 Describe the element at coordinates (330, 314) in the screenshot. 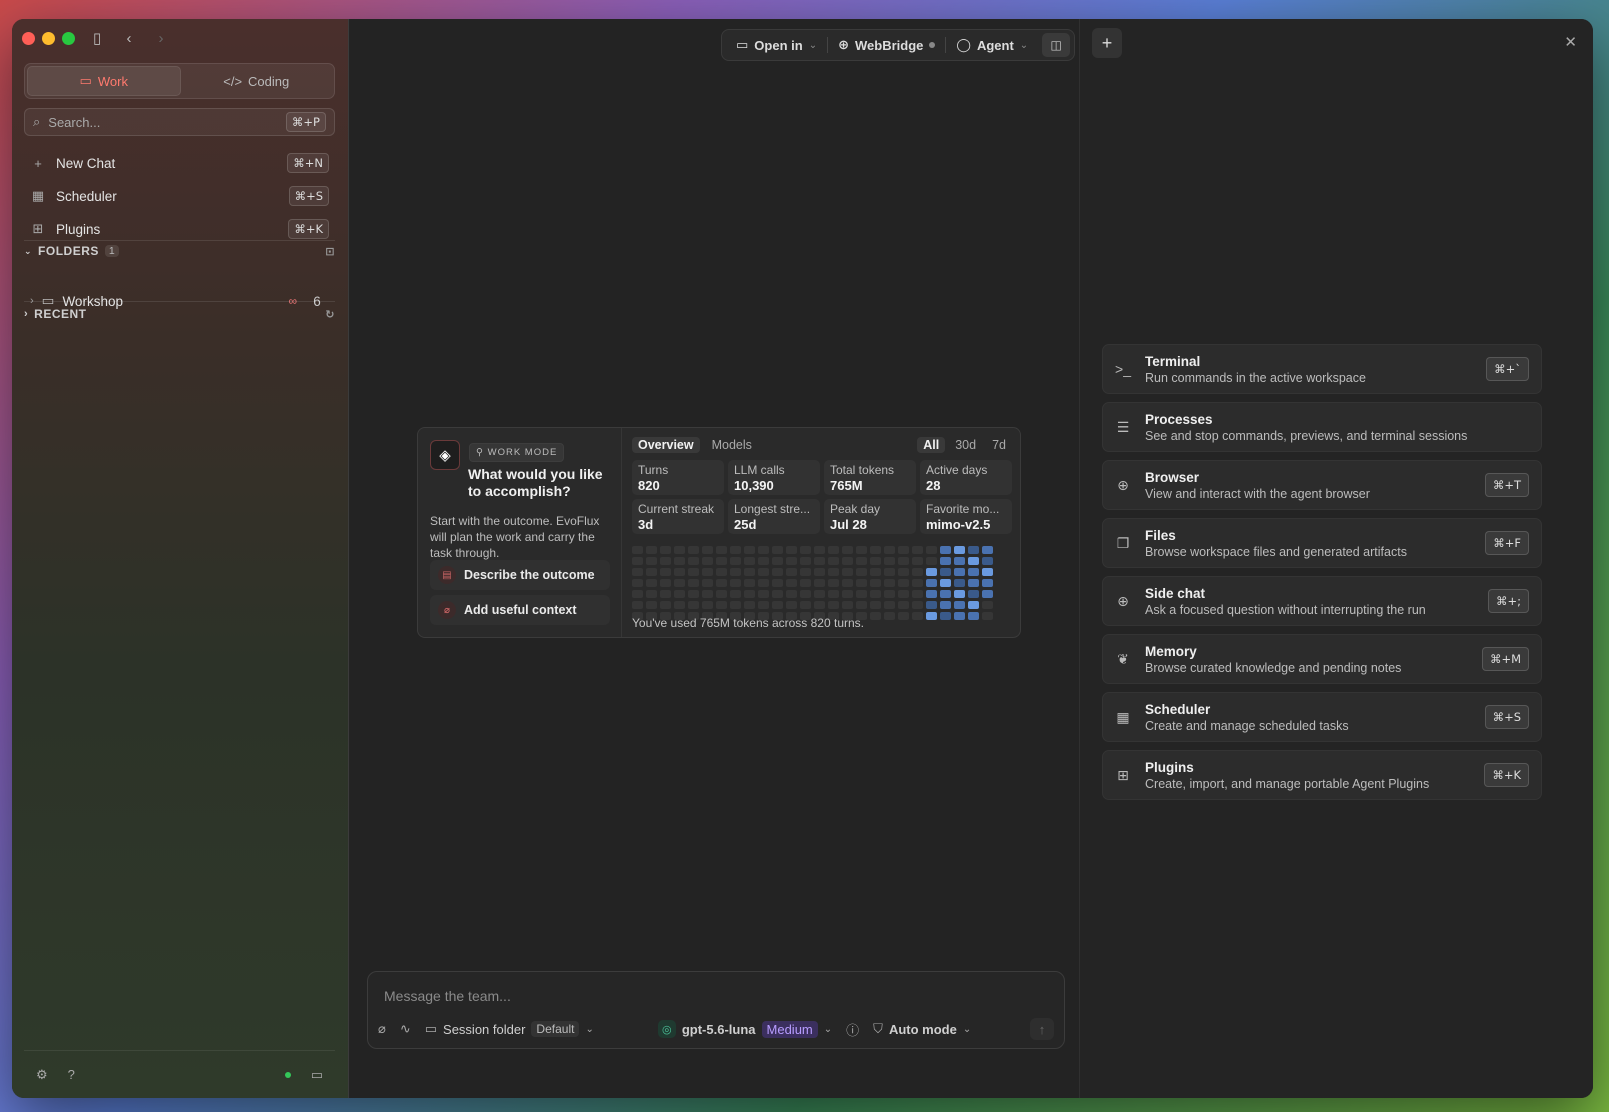

I see `refresh-icon: ↻` at that location.